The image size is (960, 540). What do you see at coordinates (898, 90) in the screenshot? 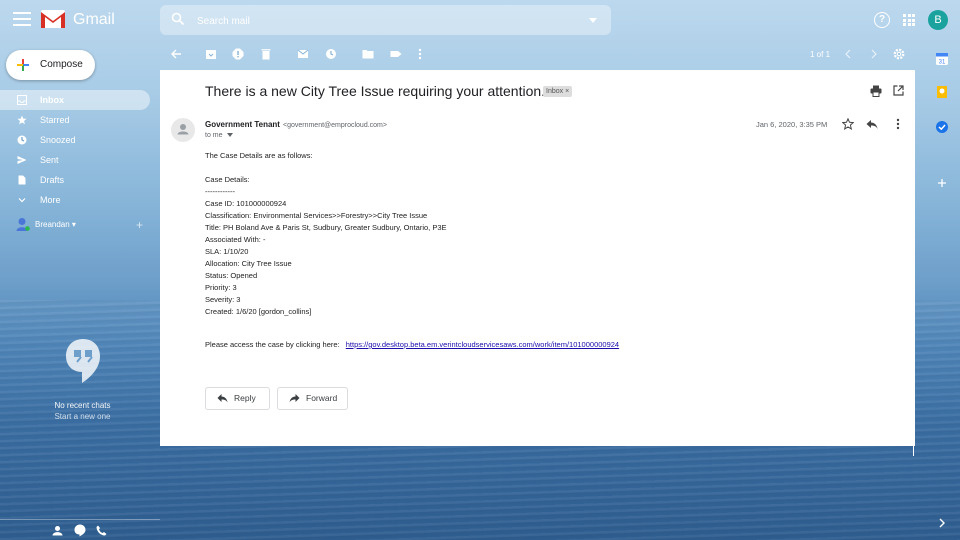
I see `open-in-new-window-icon` at bounding box center [898, 90].